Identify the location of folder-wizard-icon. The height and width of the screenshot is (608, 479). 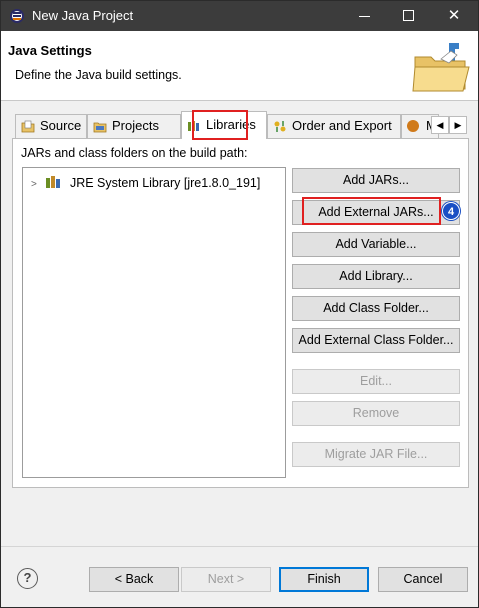
(441, 67).